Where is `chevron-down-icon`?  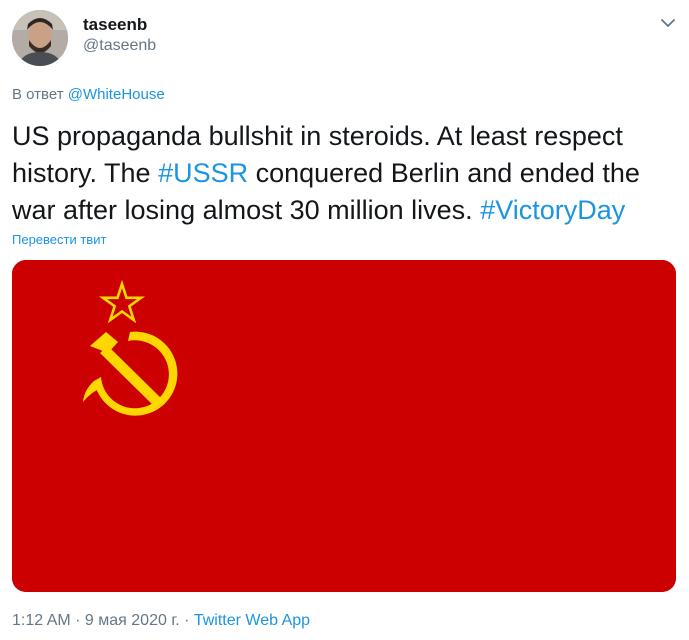
chevron-down-icon is located at coordinates (668, 23).